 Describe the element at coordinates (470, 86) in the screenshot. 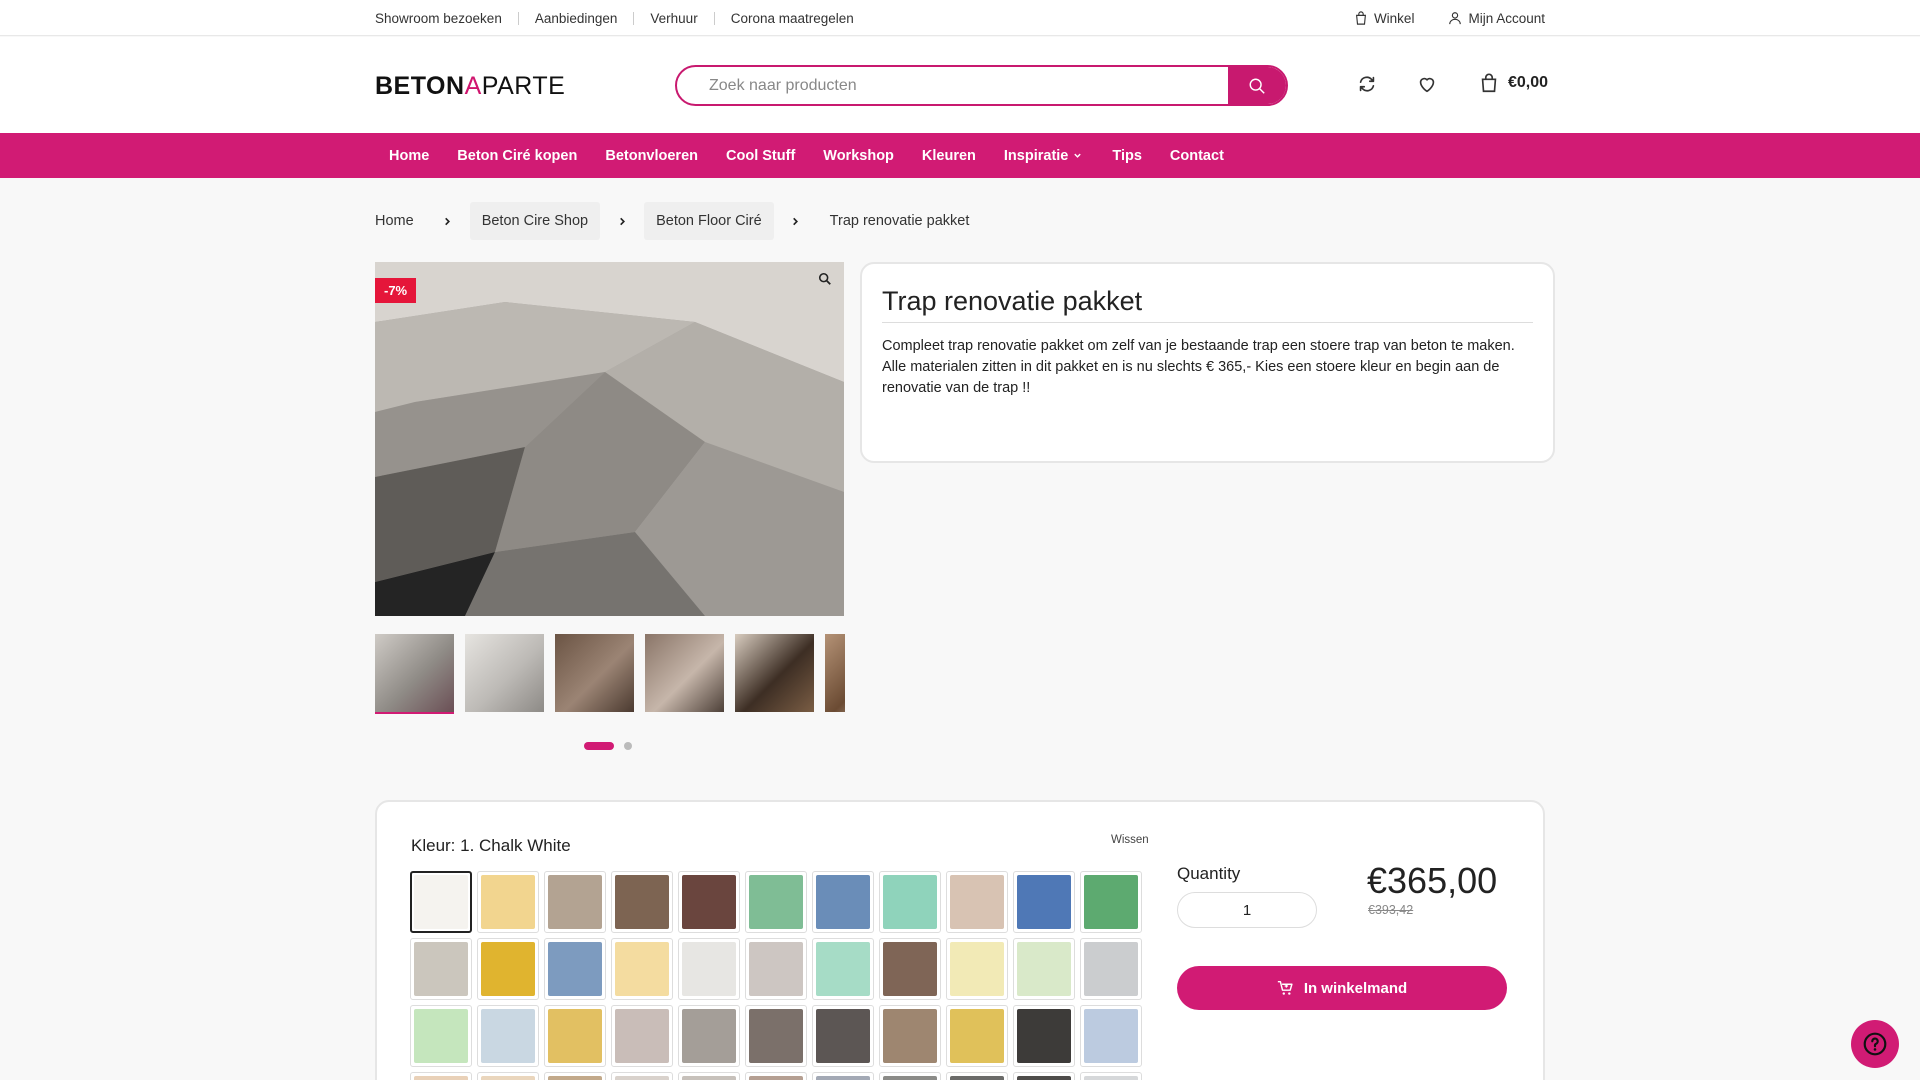

I see `site-logo: BETONAPARTE` at that location.